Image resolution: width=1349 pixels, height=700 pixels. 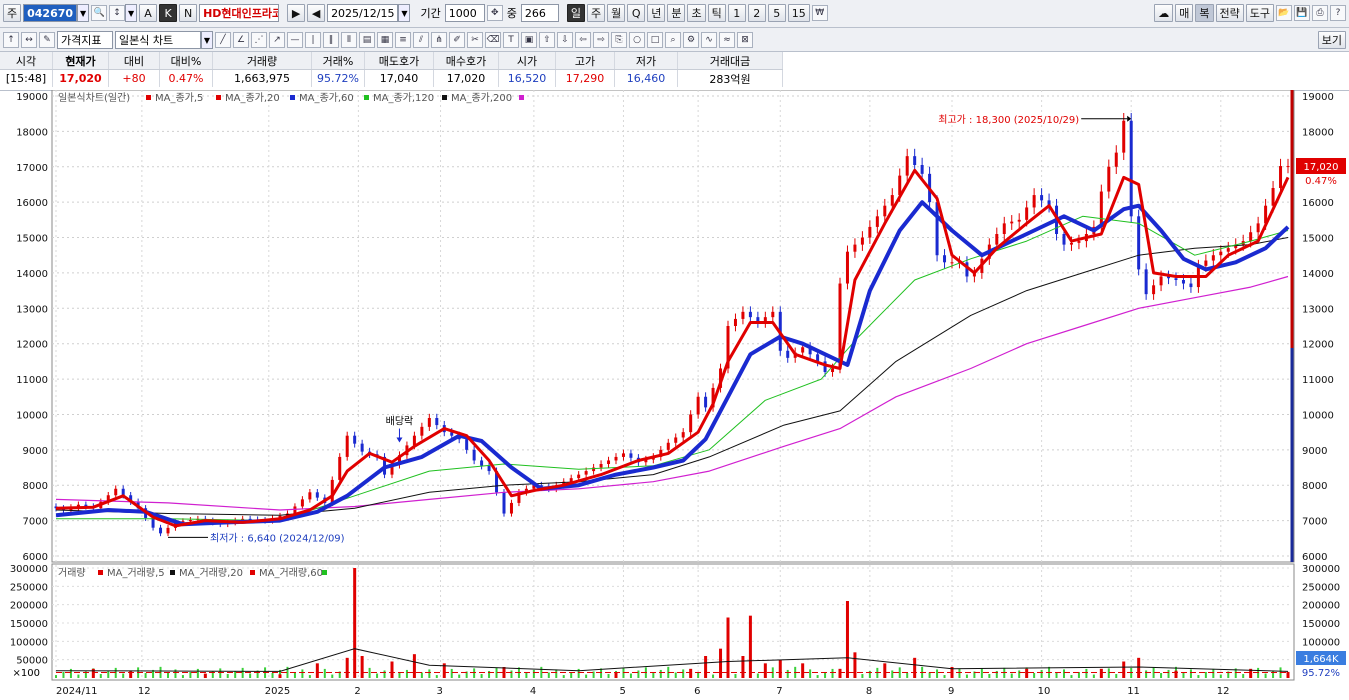 I want to click on edit-icon: ✎, so click(x=47, y=40).